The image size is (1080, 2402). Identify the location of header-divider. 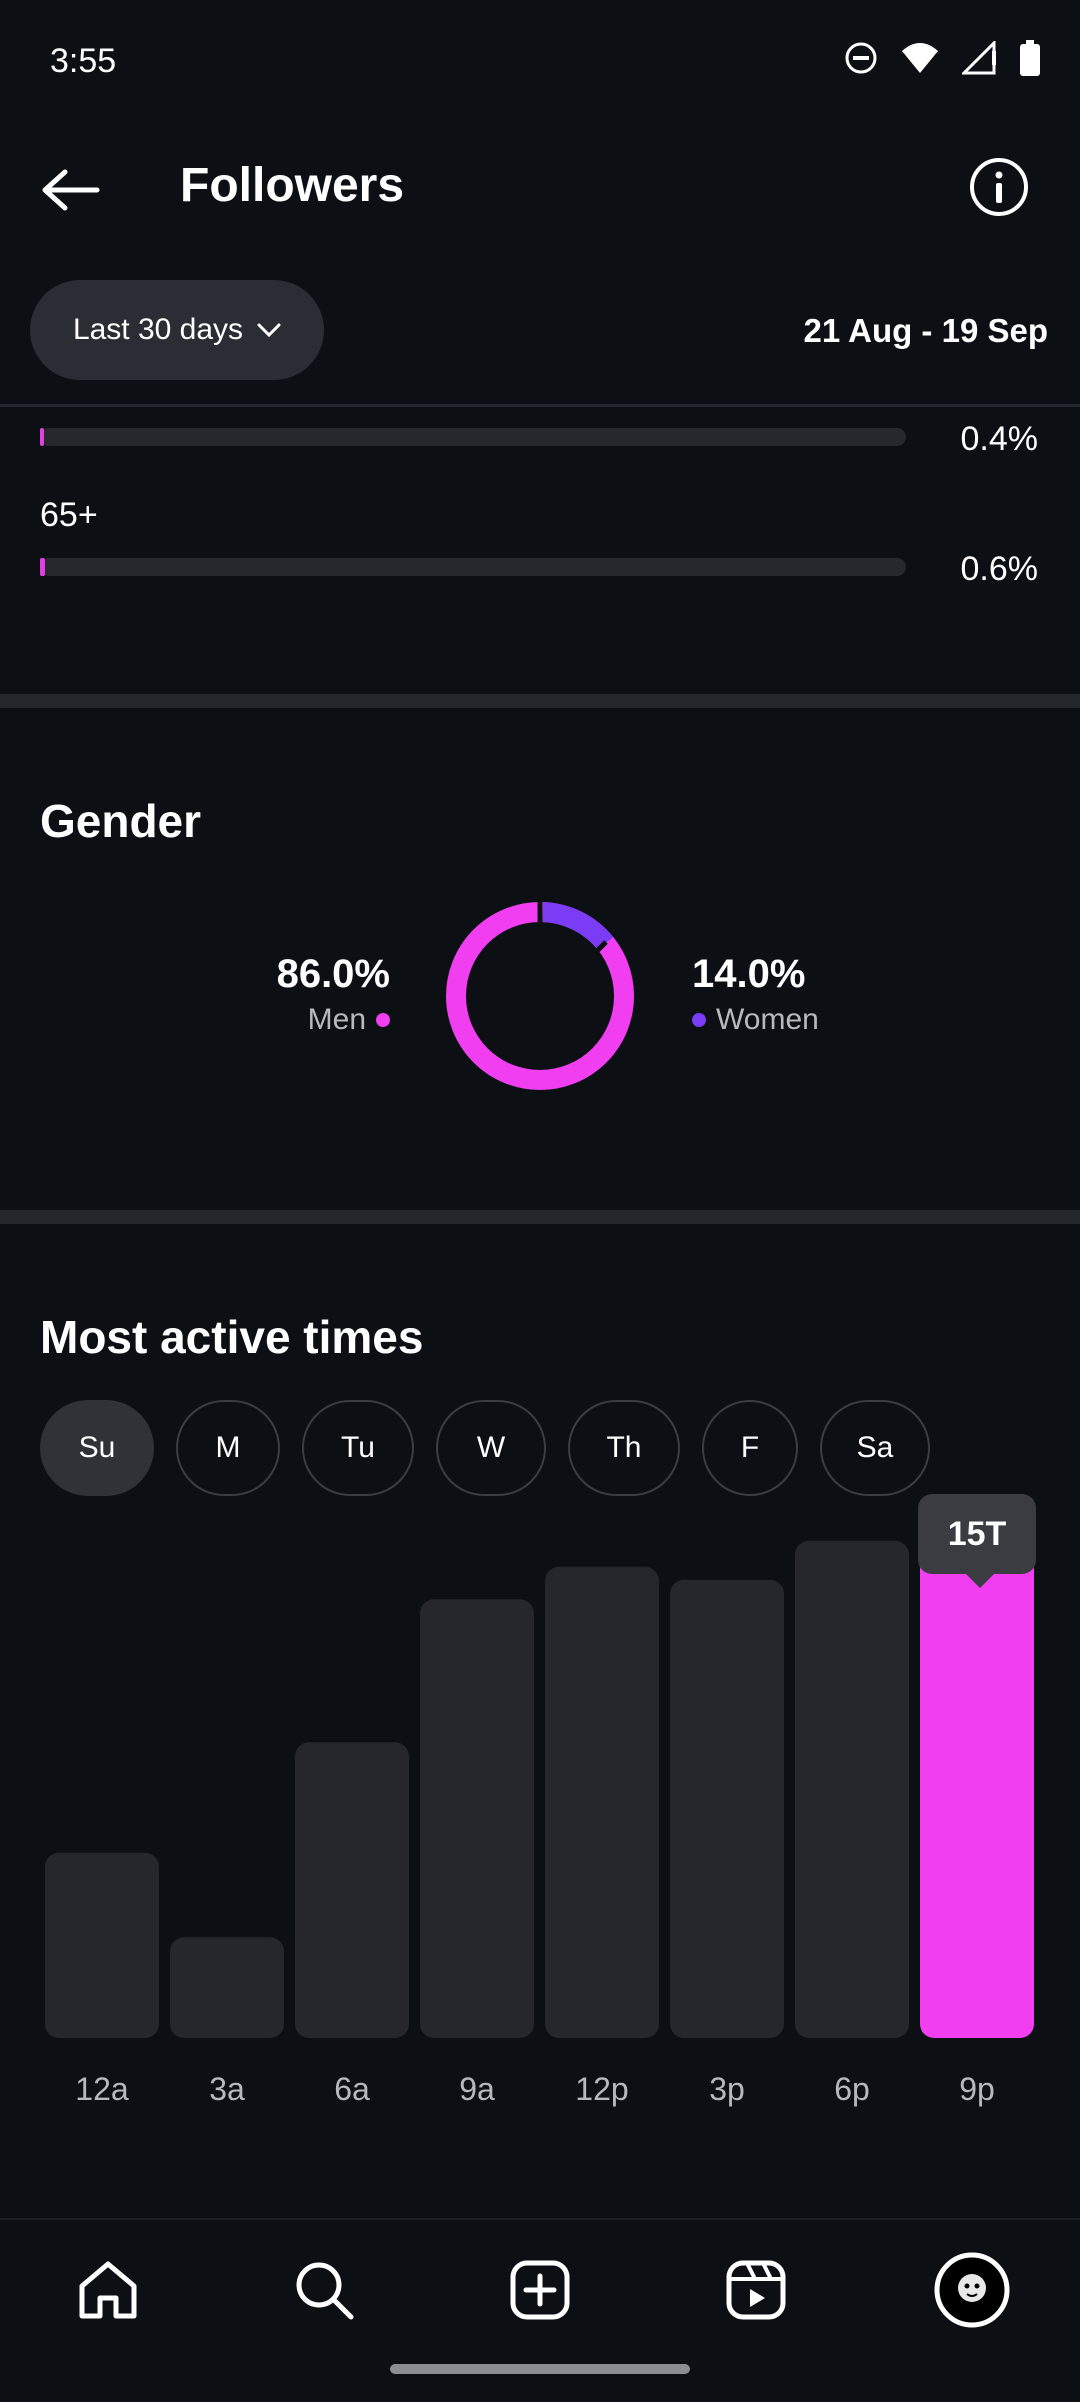
(540, 405).